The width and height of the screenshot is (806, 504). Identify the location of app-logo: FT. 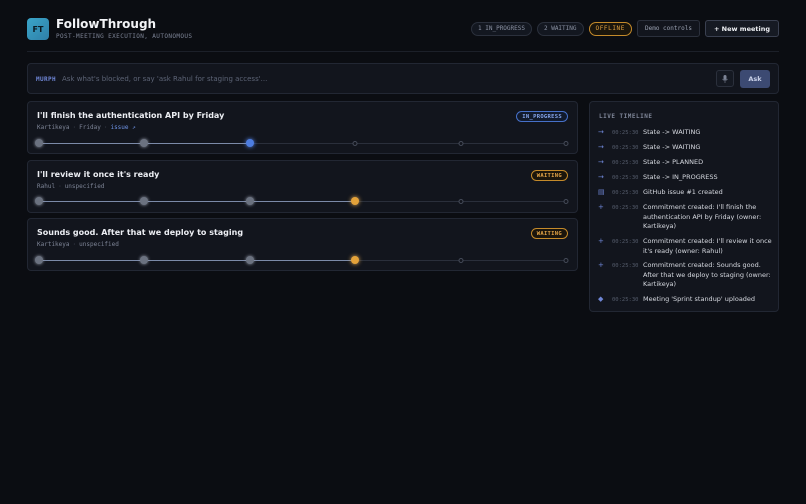
(38, 29).